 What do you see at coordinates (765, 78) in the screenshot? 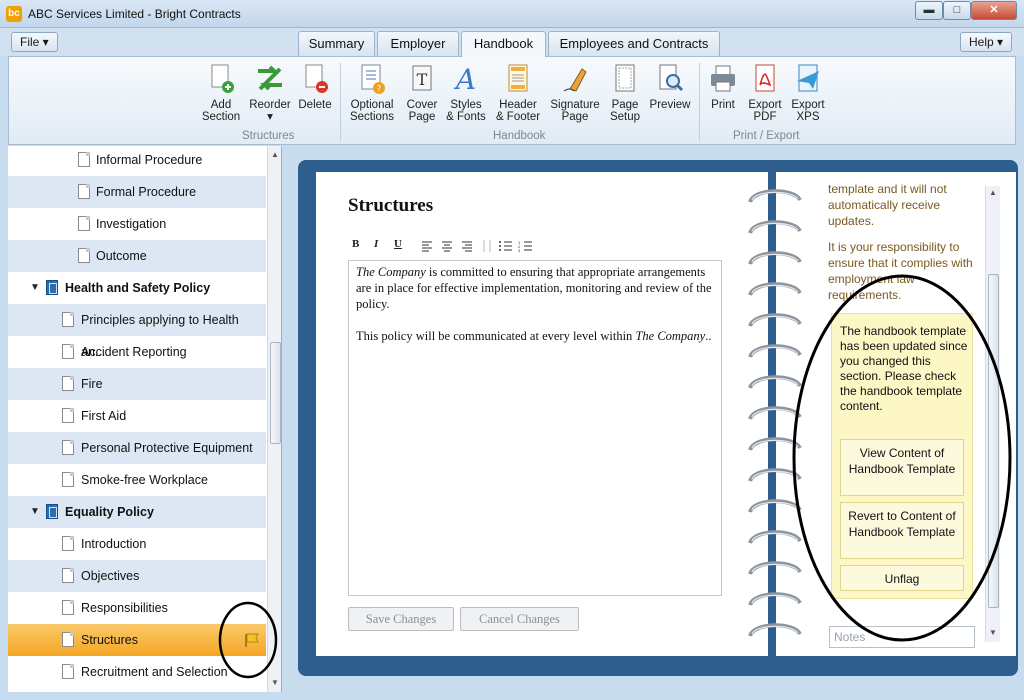
I see `pdf-icon` at bounding box center [765, 78].